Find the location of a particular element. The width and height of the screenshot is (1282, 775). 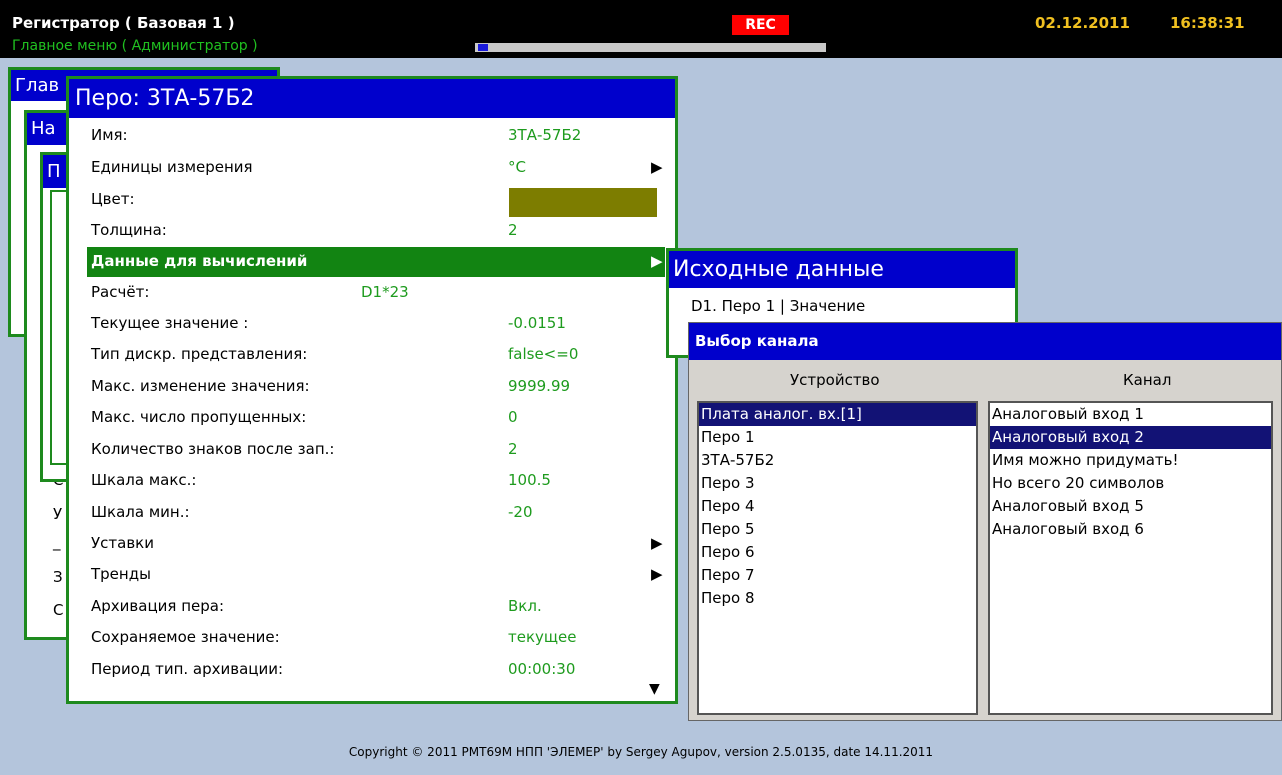

pen-setting-row: Текущее значение : -0.0151 is located at coordinates (376, 324).